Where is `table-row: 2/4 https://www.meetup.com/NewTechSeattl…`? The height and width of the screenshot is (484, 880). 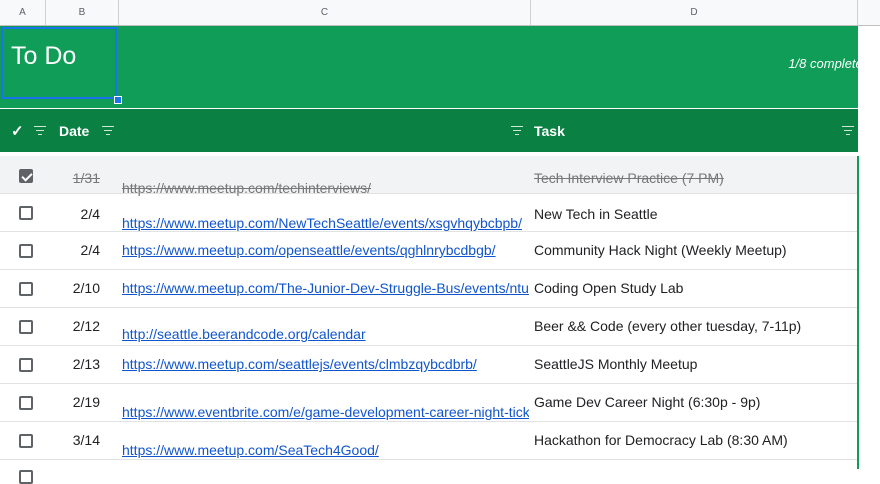 table-row: 2/4 https://www.meetup.com/NewTechSeattl… is located at coordinates (429, 213).